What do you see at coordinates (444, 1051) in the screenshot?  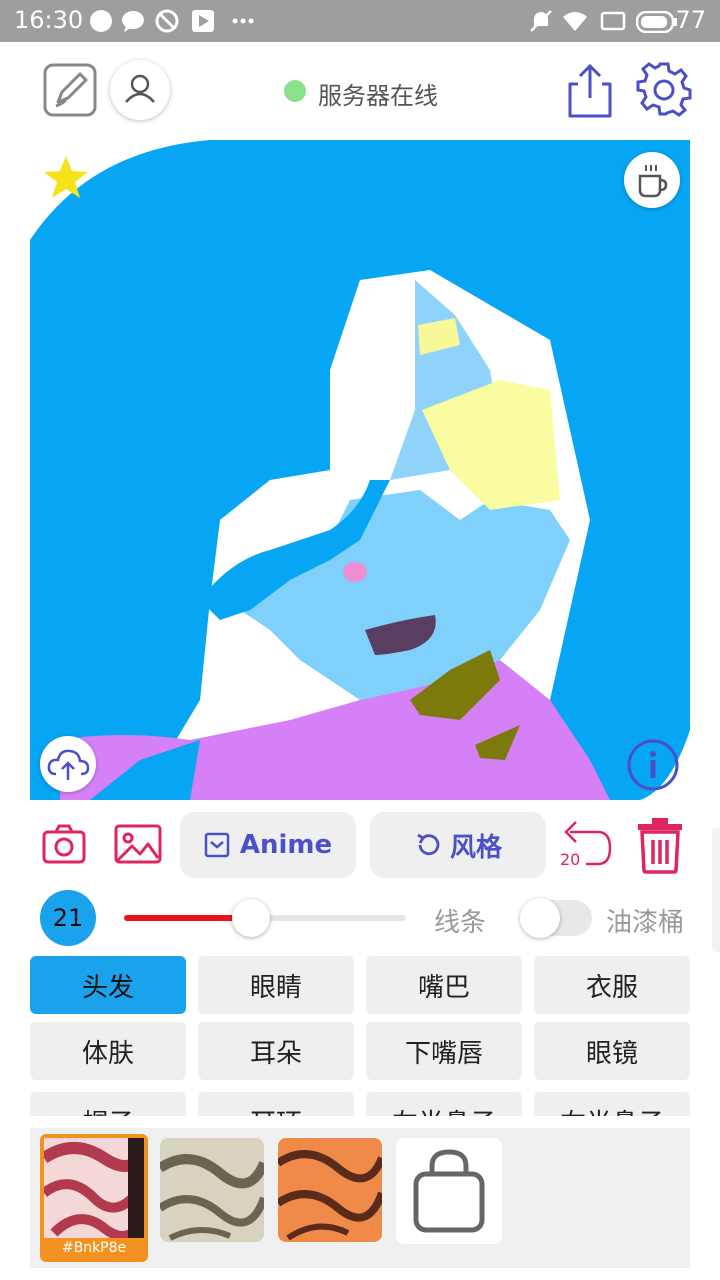 I see `part-button: 下嘴唇` at bounding box center [444, 1051].